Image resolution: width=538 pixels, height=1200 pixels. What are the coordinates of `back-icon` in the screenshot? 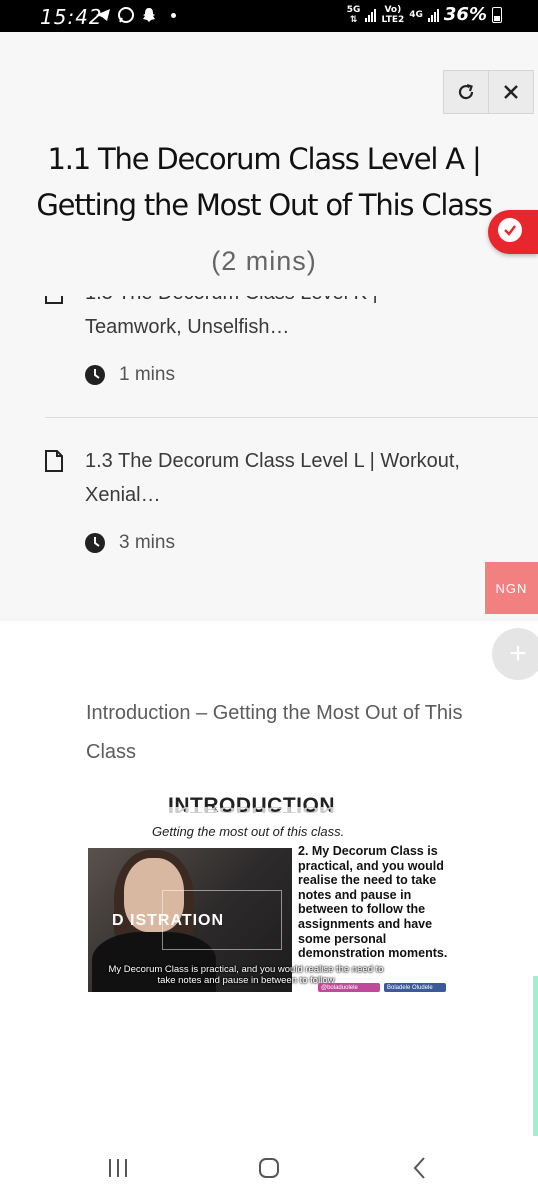 It's located at (419, 1168).